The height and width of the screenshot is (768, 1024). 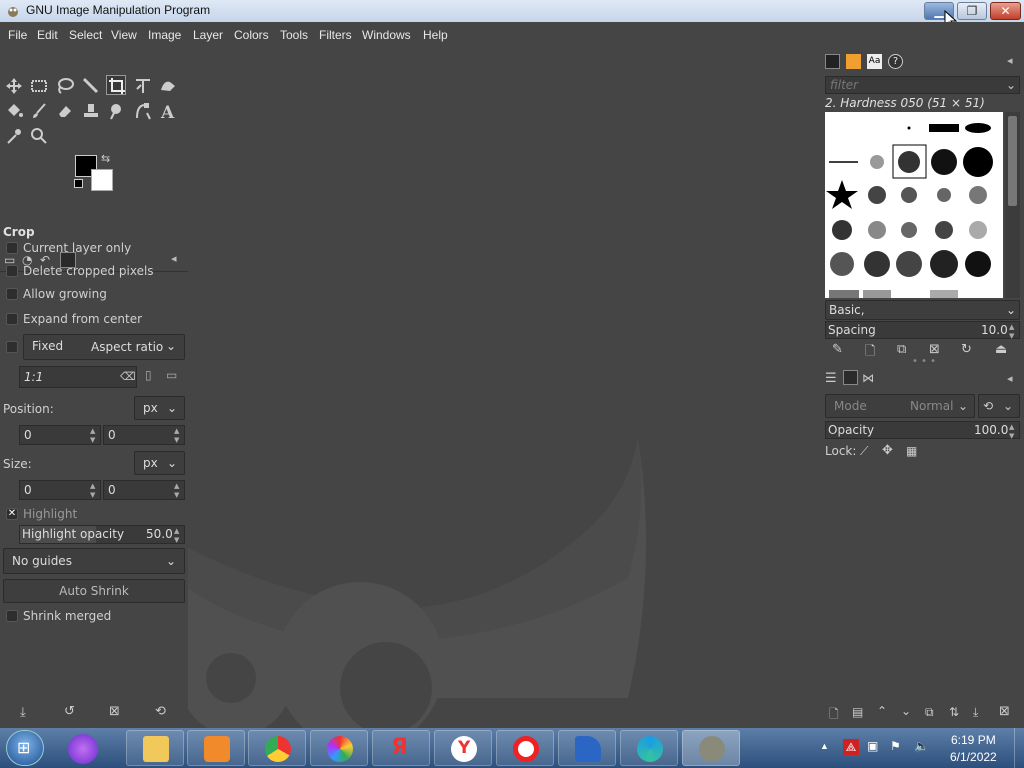 I want to click on antivirus-icon: ⟁, so click(x=851, y=747).